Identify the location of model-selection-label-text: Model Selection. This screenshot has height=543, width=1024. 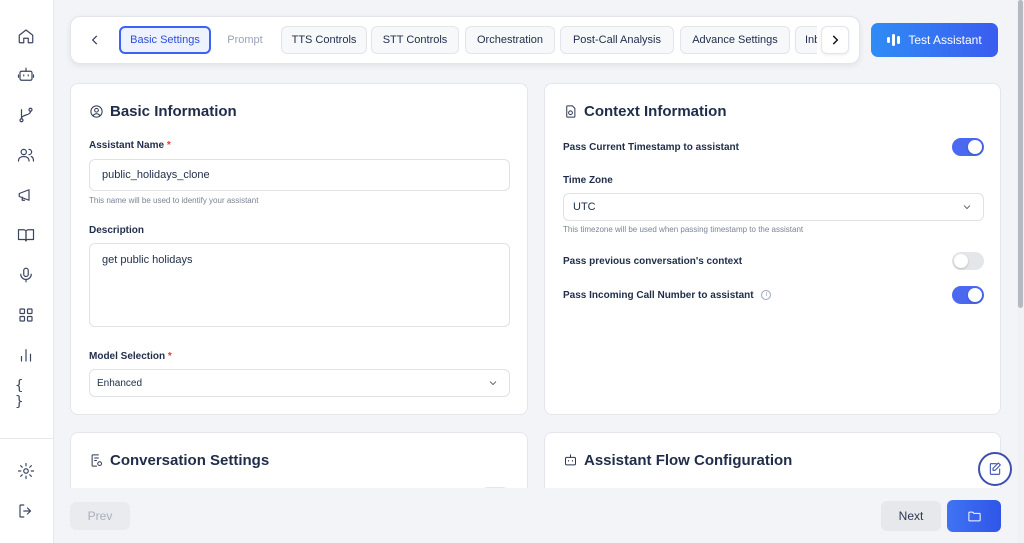
(127, 356).